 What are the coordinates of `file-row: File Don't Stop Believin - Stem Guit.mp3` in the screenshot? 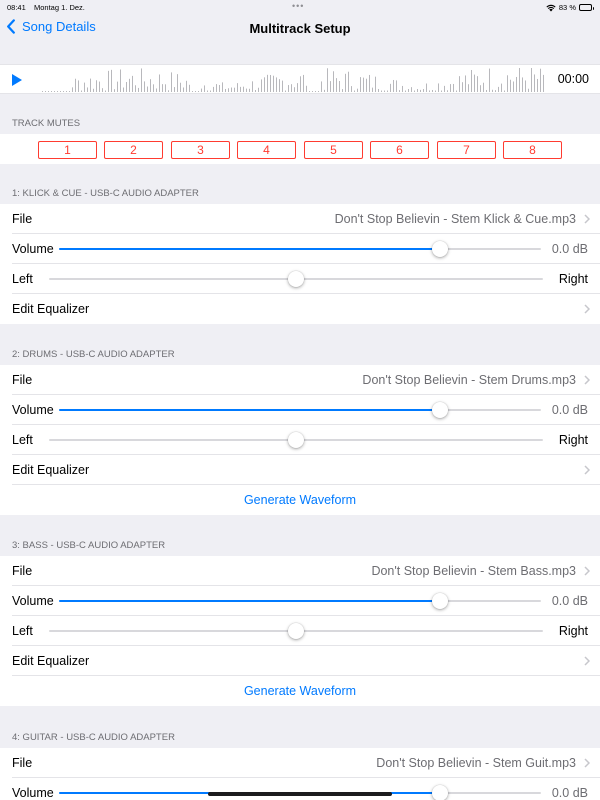 It's located at (300, 763).